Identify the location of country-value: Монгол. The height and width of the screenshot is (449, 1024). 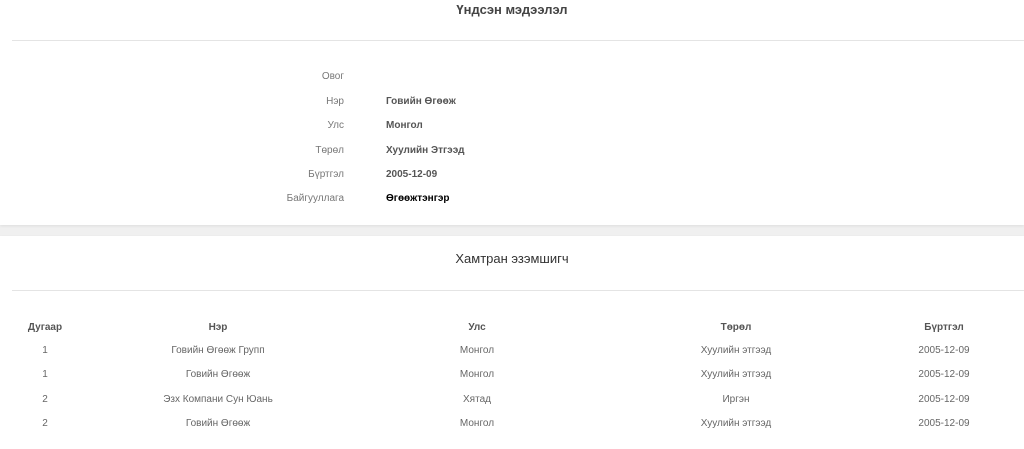
(404, 125).